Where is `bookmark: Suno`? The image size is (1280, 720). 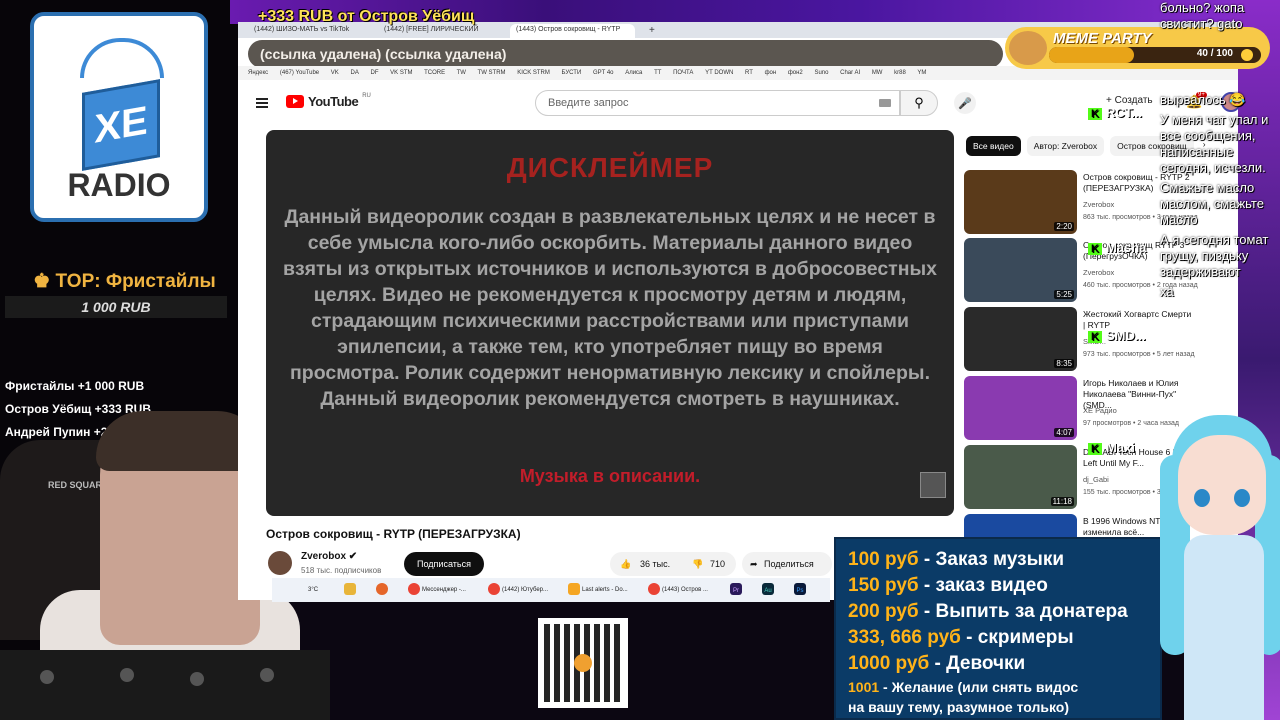
bookmark: Suno is located at coordinates (821, 73).